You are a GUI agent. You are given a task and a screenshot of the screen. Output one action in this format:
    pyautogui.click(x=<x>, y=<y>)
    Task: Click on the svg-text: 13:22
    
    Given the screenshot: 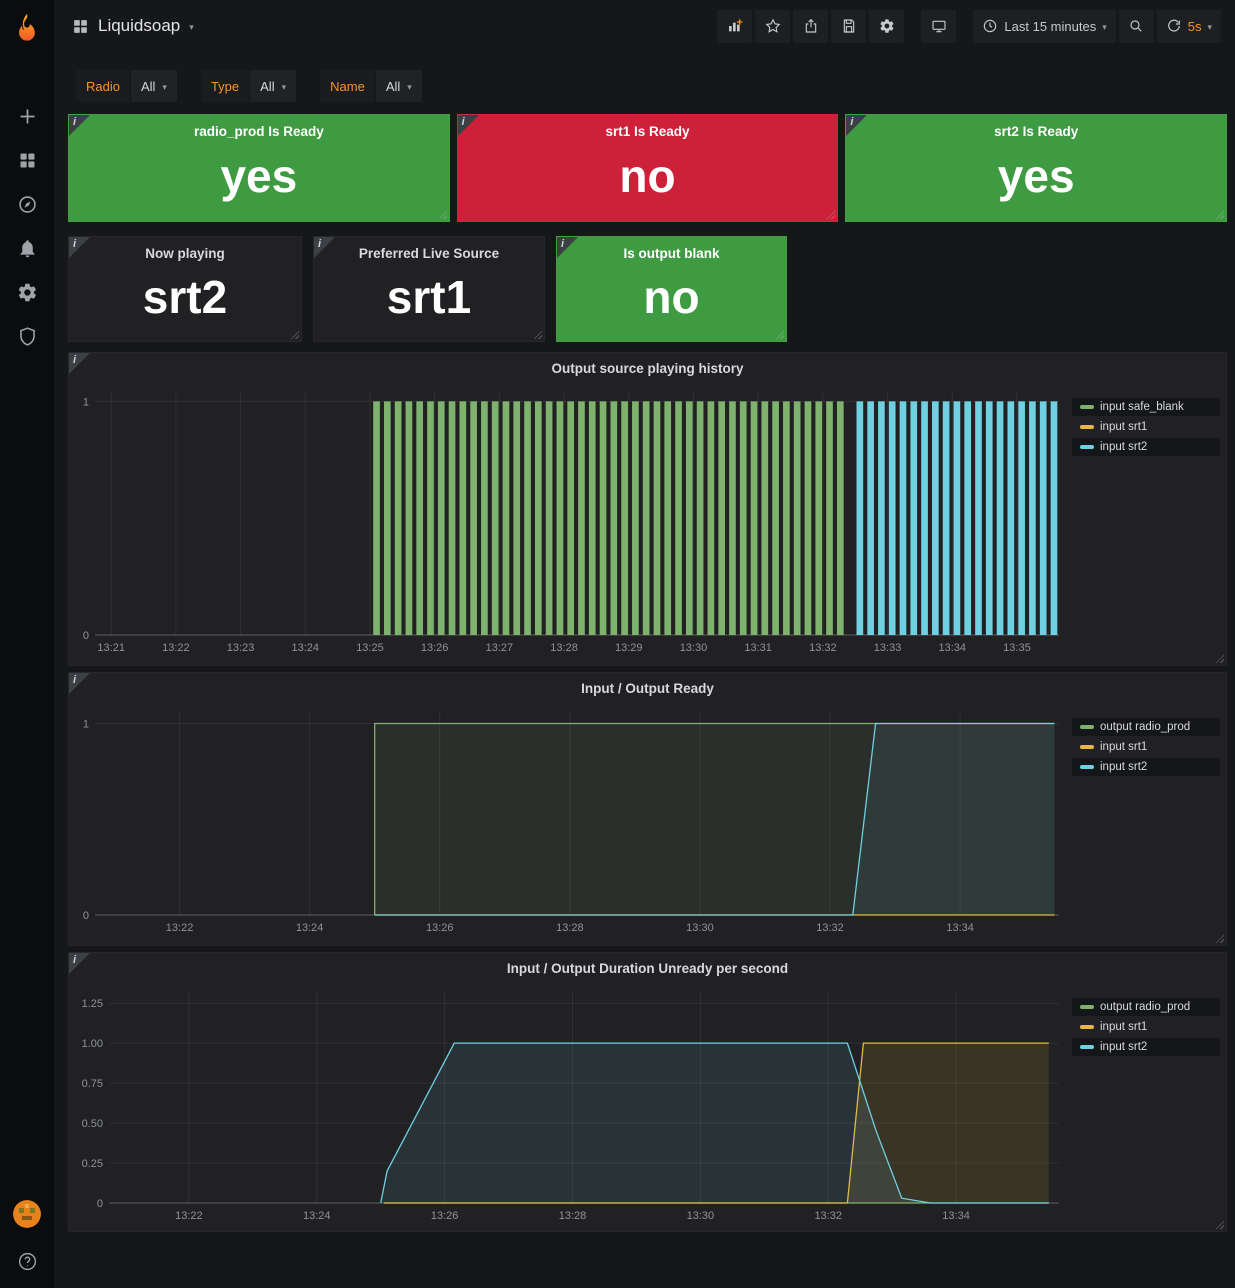 What is the action you would take?
    pyautogui.click(x=189, y=1216)
    